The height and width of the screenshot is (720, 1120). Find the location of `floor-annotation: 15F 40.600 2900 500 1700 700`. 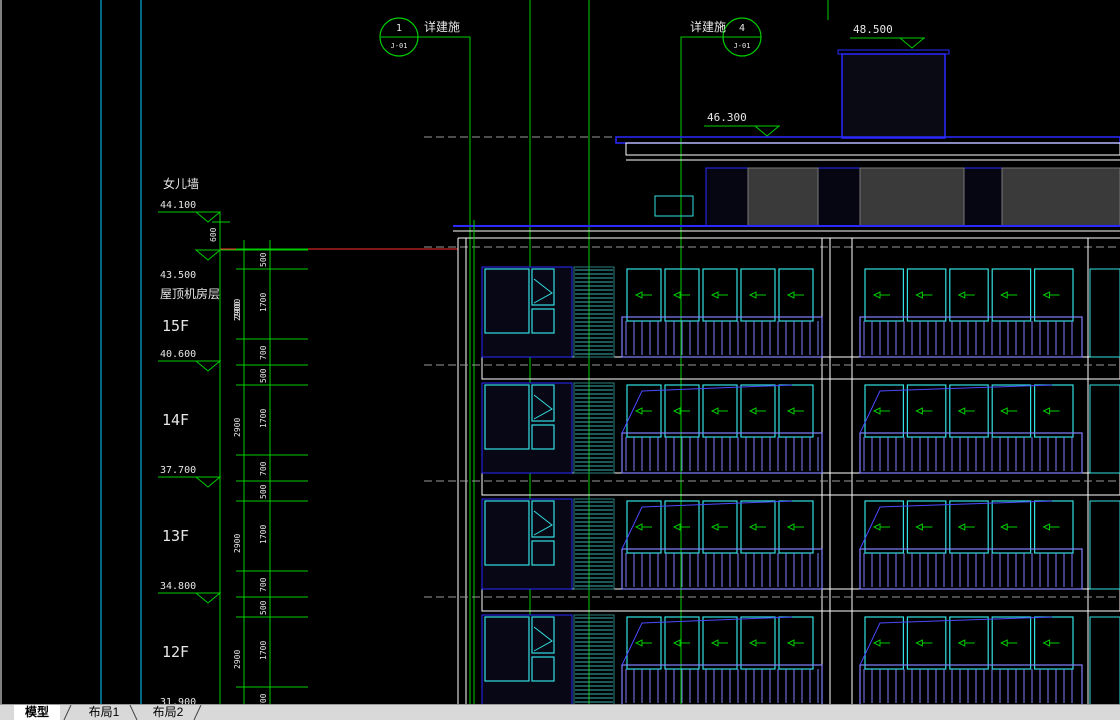

floor-annotation: 15F 40.600 2900 500 1700 700 is located at coordinates (233, 310).